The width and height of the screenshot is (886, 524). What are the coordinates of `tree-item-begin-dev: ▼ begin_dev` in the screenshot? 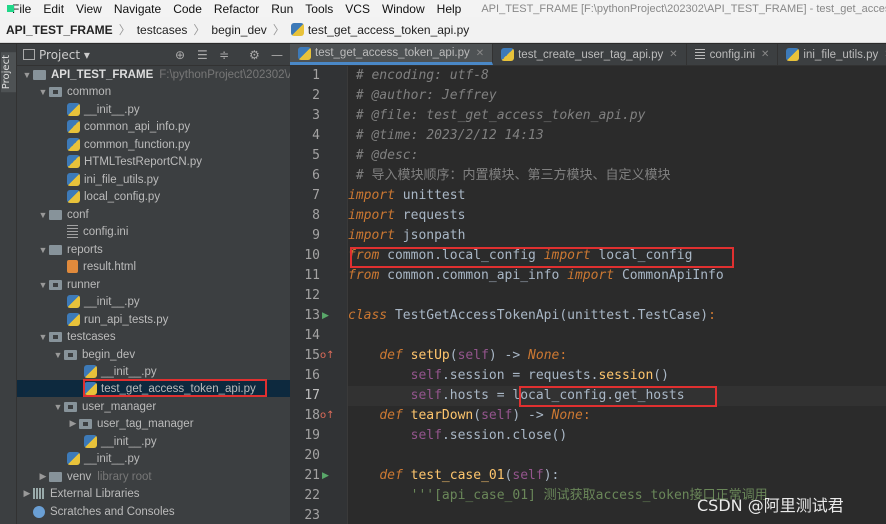 It's located at (153, 354).